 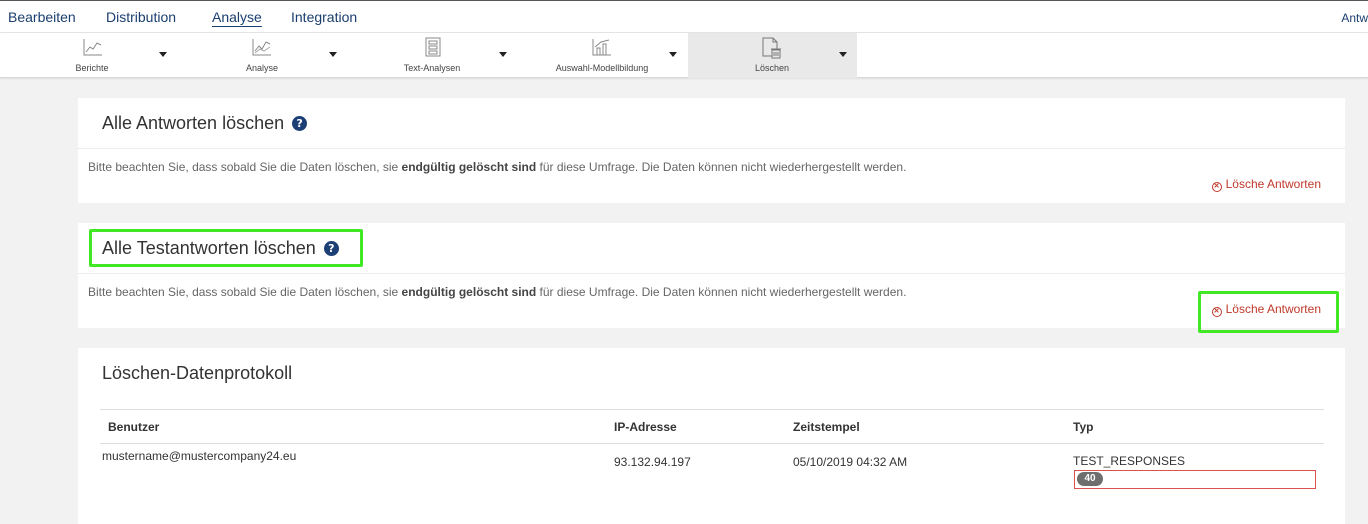 I want to click on cell-type: TEST_RESPONSES, so click(x=1129, y=461).